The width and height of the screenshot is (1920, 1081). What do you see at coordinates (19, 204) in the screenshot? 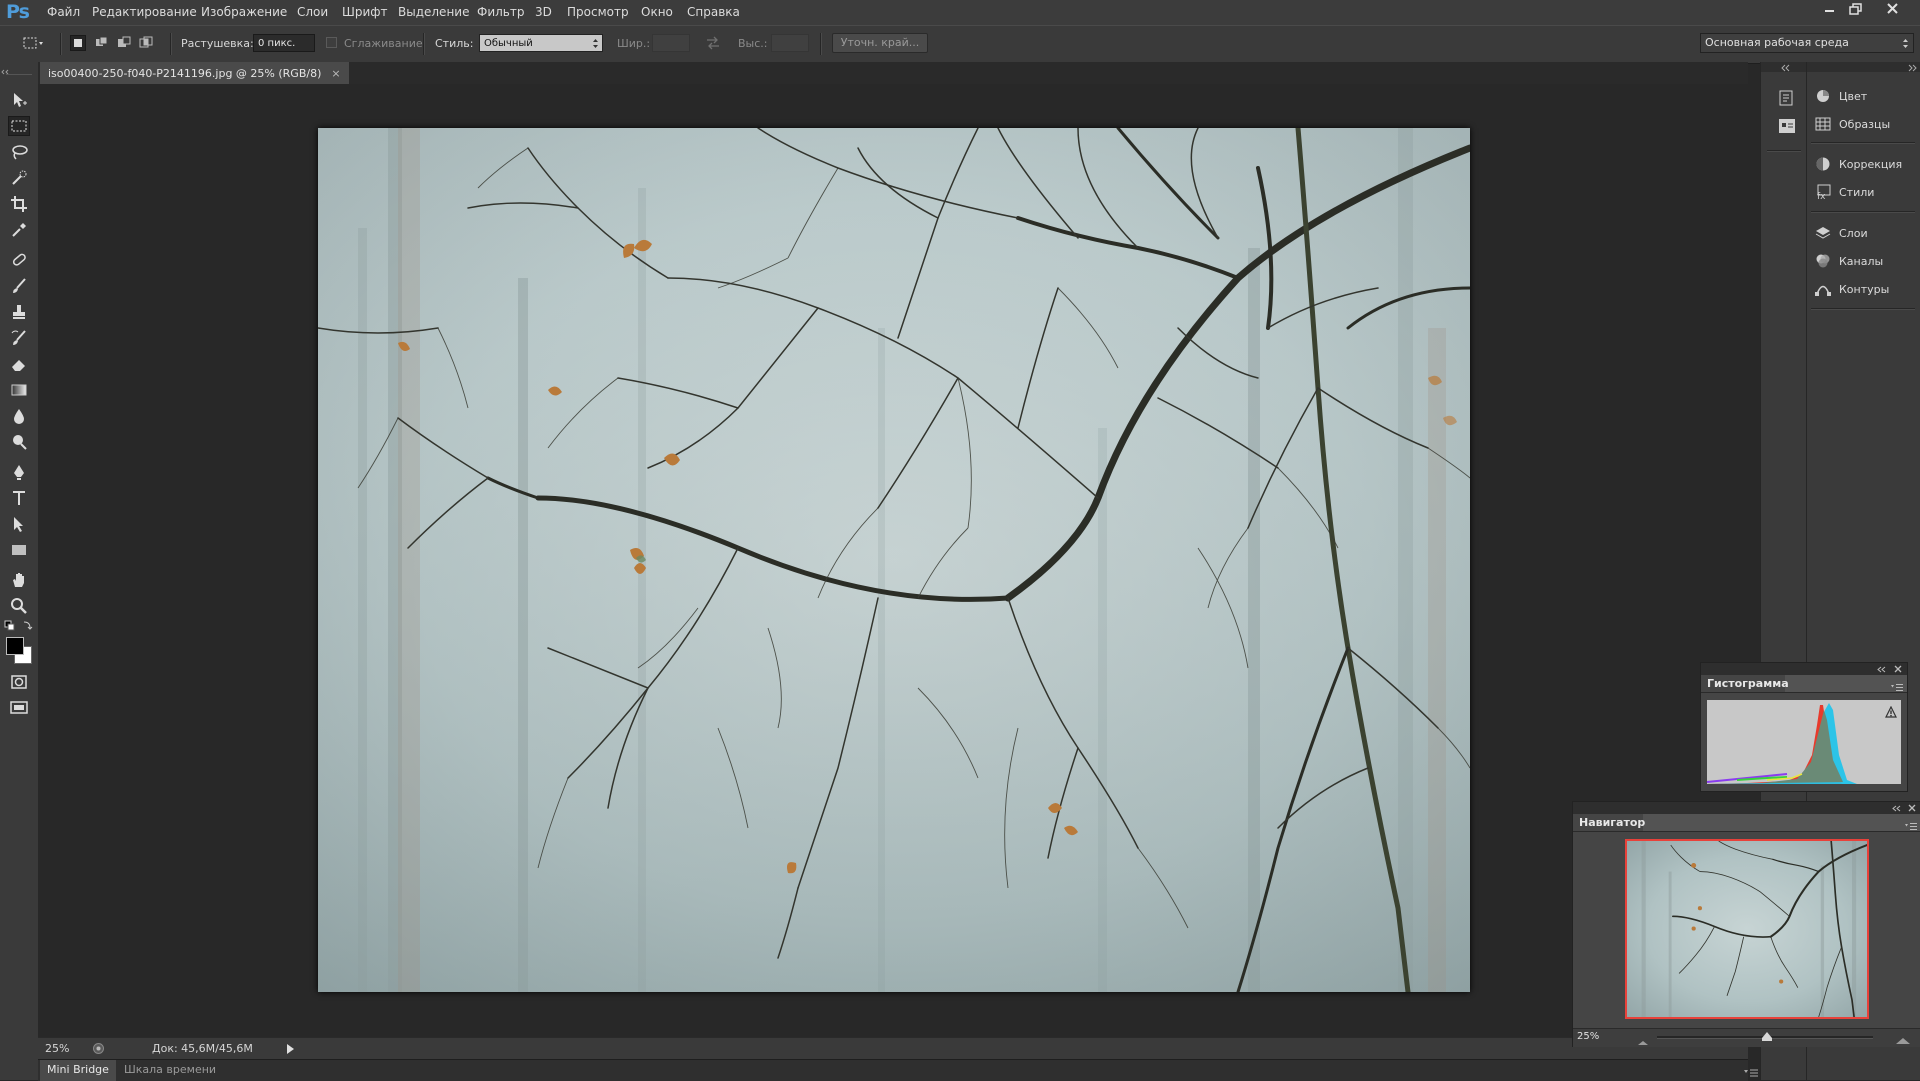
I see `crop-tool-icon` at bounding box center [19, 204].